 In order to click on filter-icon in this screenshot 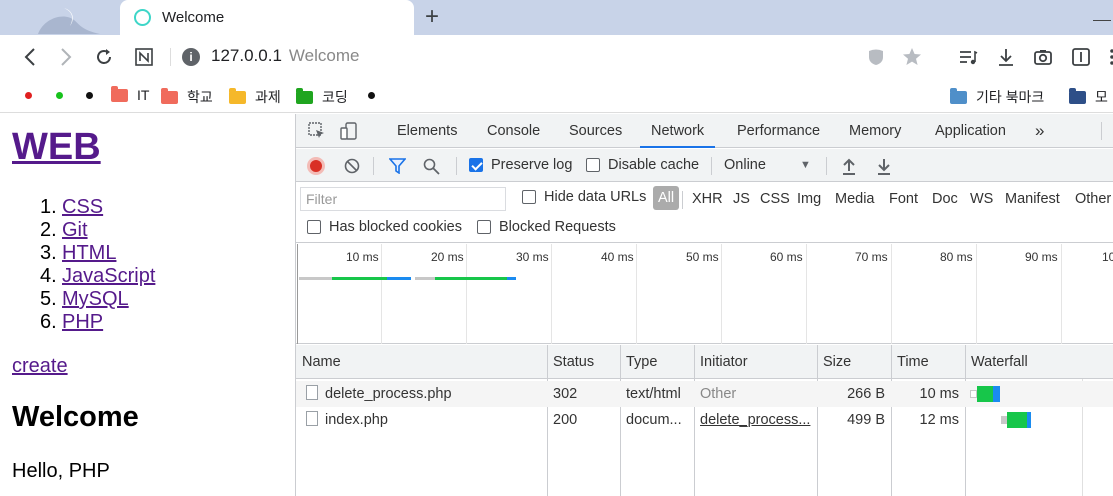, I will do `click(397, 166)`.